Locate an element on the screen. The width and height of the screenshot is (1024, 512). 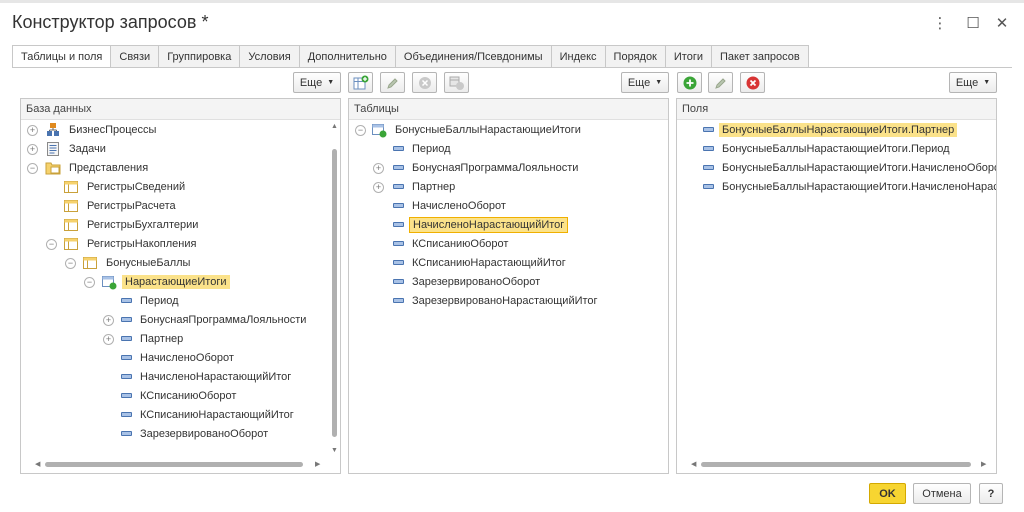
tree-item-label: НарастающиеИтоги is located at coordinates (176, 281).